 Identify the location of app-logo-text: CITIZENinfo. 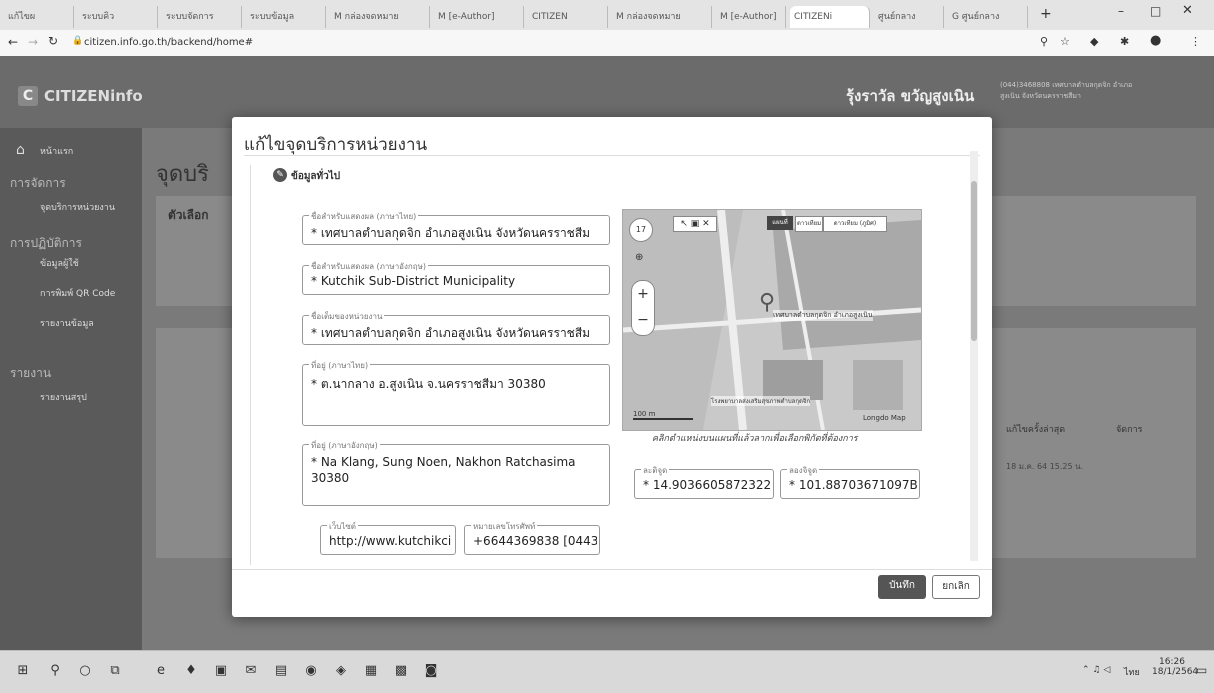
(93, 96).